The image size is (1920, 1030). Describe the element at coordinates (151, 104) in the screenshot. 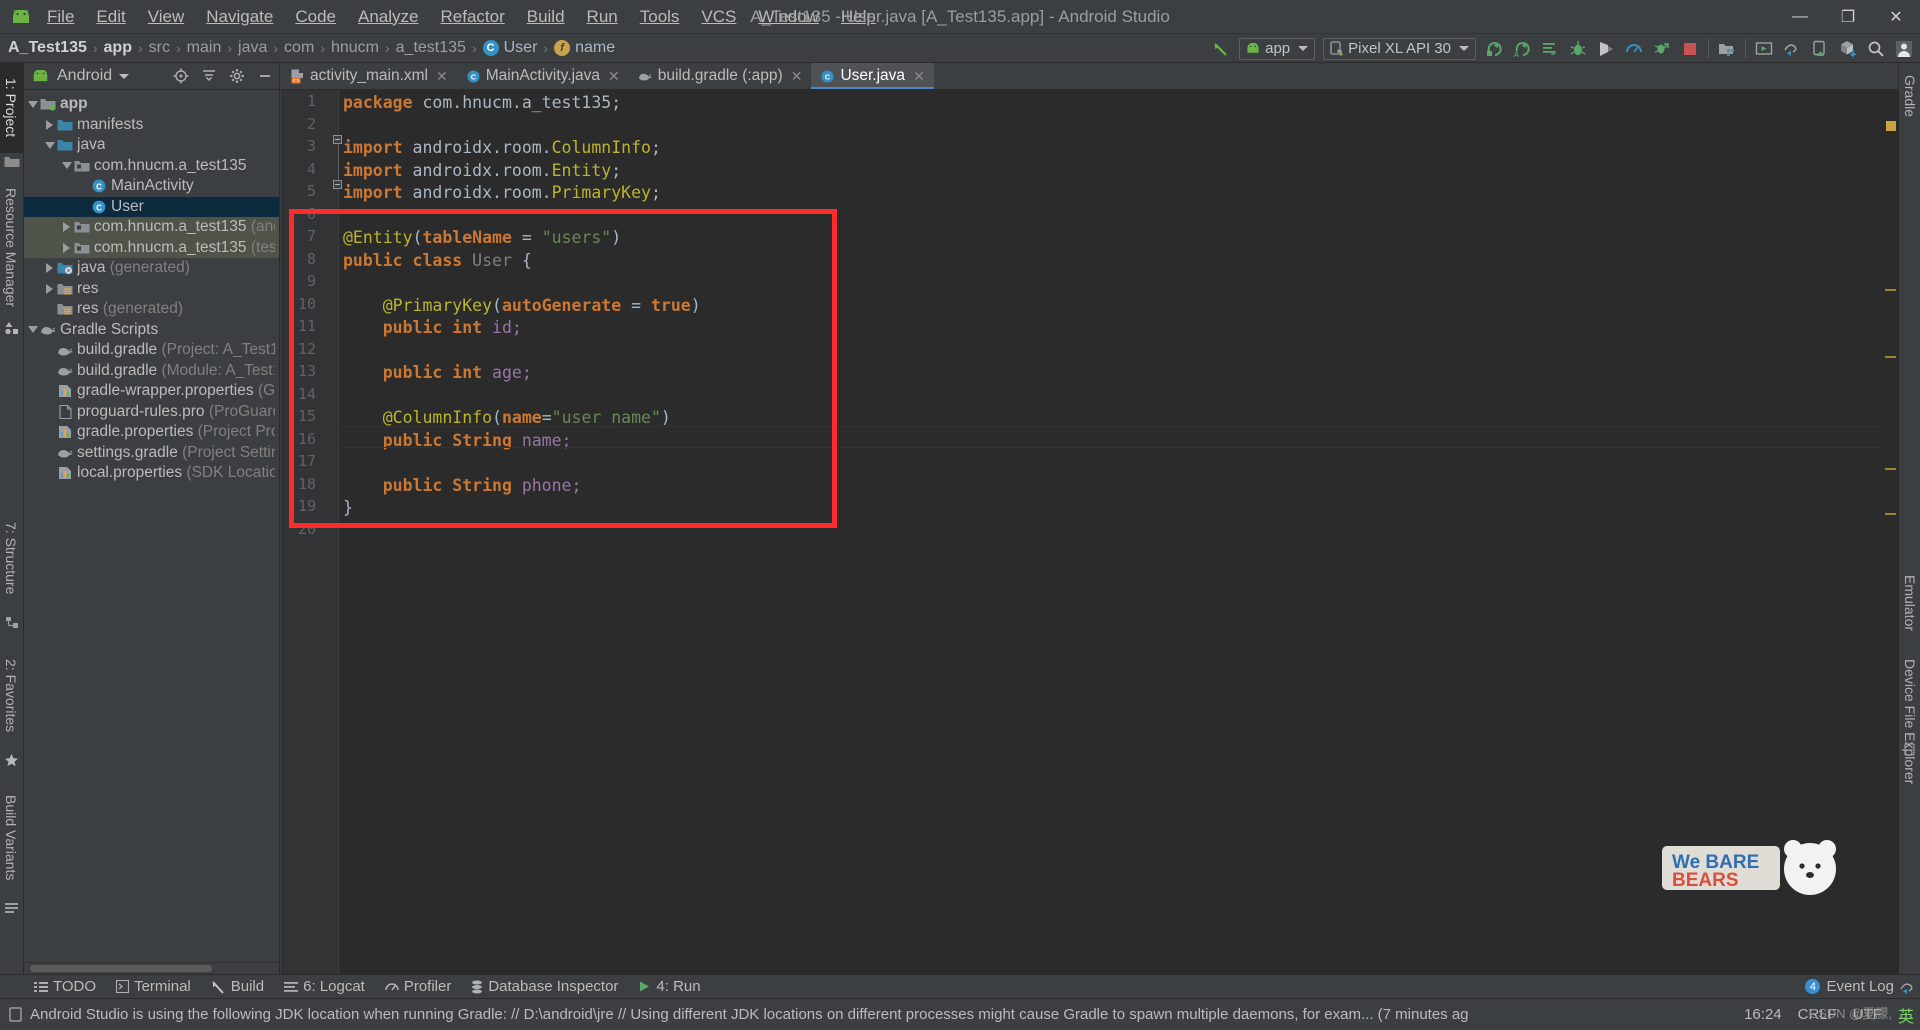

I see `tree-row: app` at that location.